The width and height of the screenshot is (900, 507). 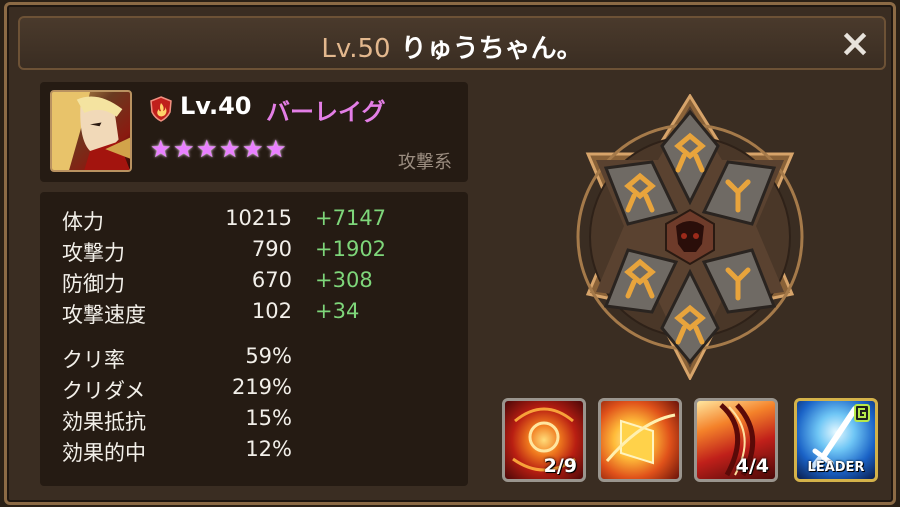 I want to click on stat-value: 10215, so click(x=258, y=218).